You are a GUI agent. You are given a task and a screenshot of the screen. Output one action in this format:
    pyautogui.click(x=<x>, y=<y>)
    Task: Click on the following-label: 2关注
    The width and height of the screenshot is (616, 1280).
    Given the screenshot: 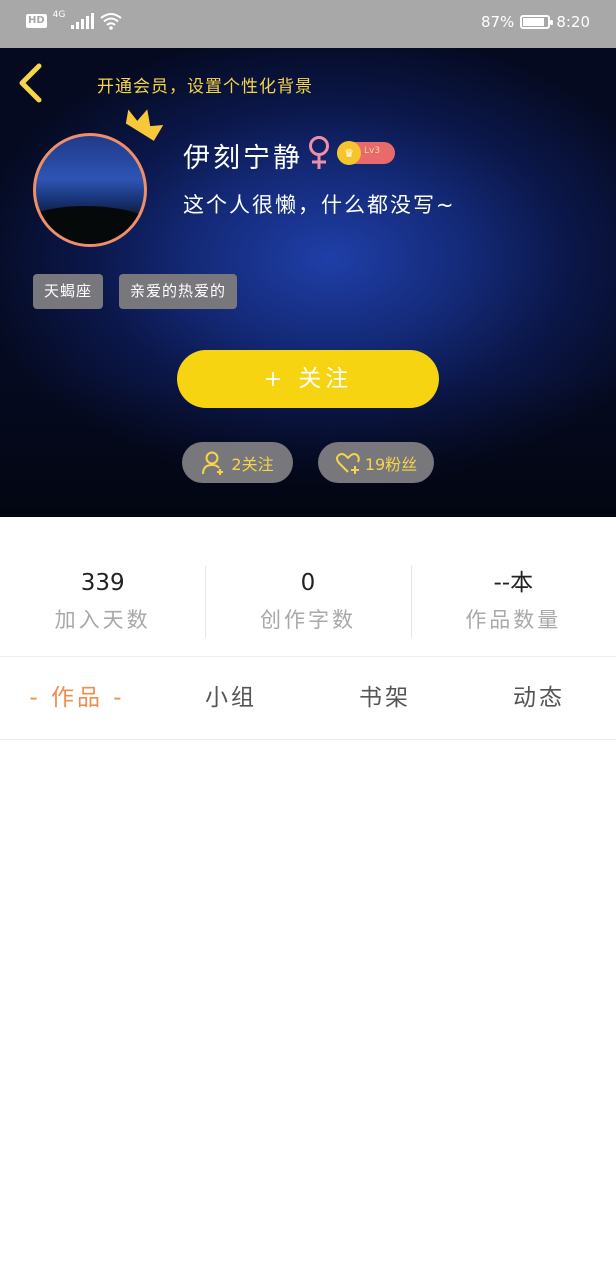 What is the action you would take?
    pyautogui.click(x=252, y=464)
    